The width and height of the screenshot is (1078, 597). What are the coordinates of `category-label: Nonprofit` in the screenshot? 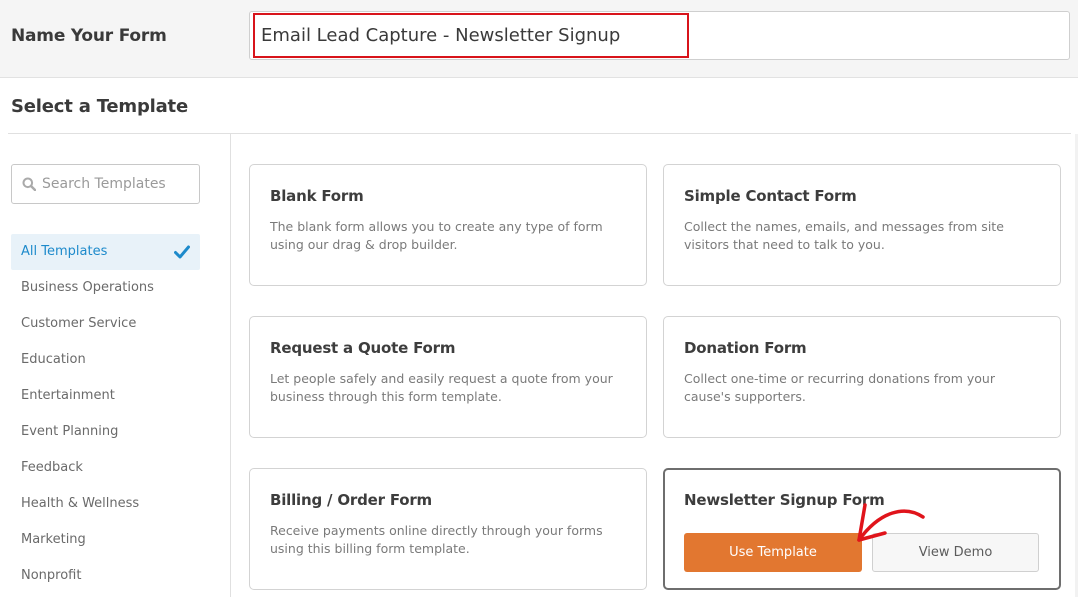 It's located at (51, 575).